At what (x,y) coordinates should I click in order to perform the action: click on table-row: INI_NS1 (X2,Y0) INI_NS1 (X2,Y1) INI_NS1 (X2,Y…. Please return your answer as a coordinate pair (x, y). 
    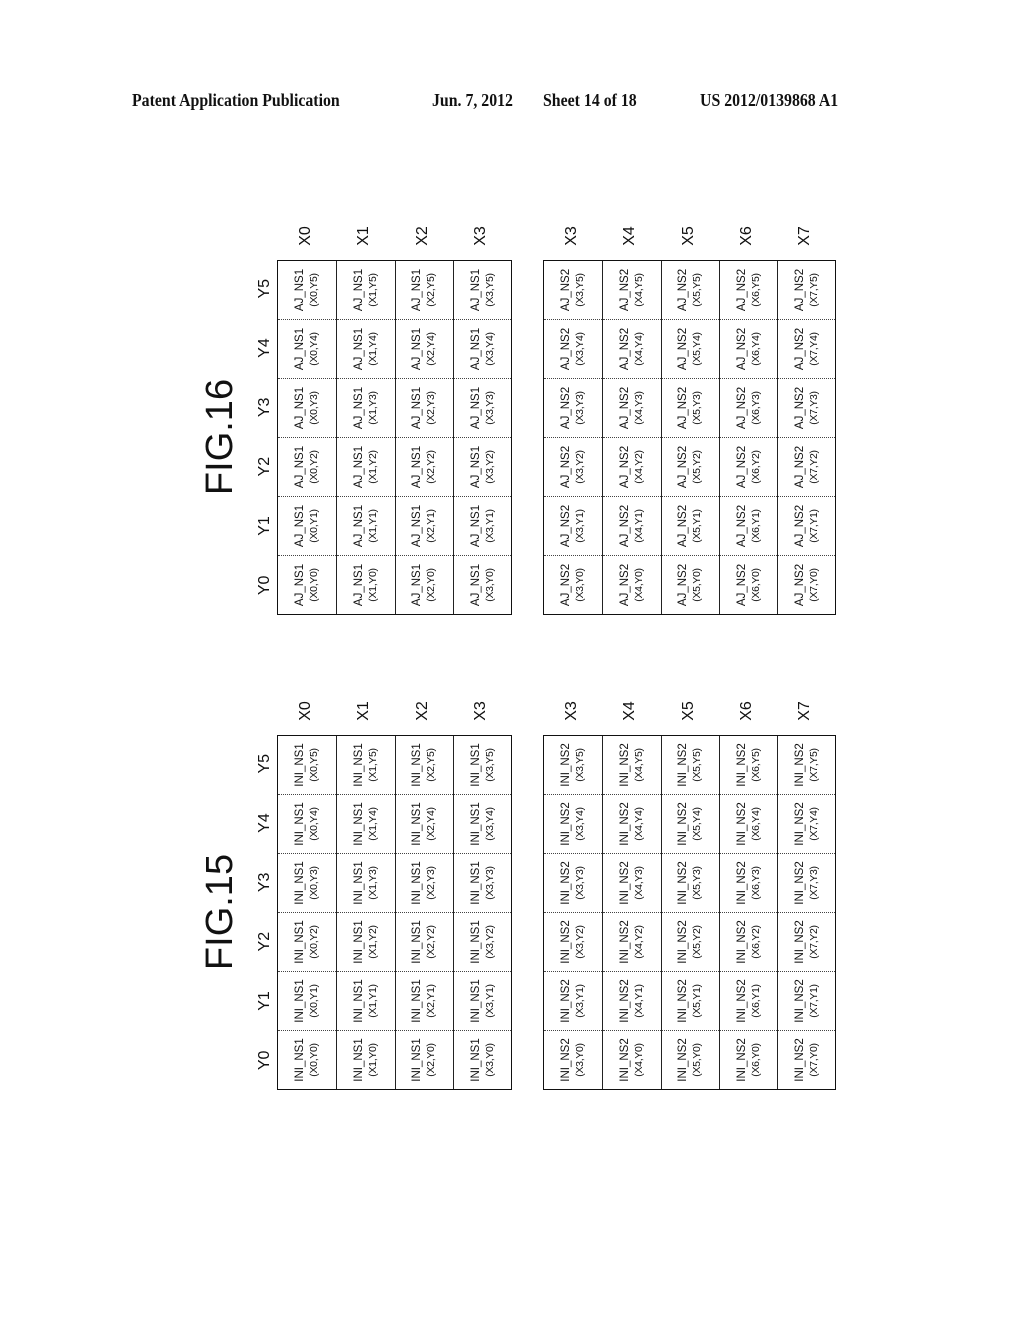
    Looking at the image, I should click on (423, 912).